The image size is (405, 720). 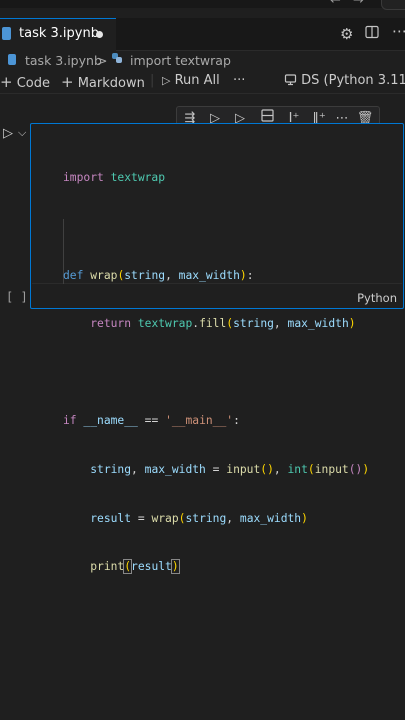 What do you see at coordinates (216, 567) in the screenshot?
I see `code-line-9: print(result)` at bounding box center [216, 567].